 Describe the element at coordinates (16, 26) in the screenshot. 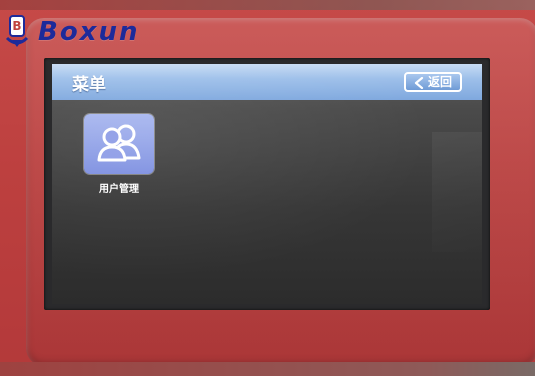

I see `brand-logo-letter: B` at that location.